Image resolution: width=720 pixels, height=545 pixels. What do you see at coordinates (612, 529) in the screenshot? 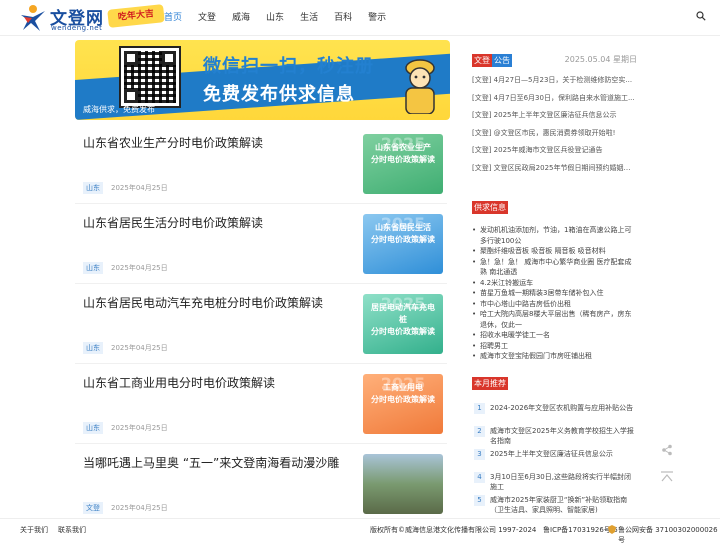
I see `police-badge-icon` at bounding box center [612, 529].